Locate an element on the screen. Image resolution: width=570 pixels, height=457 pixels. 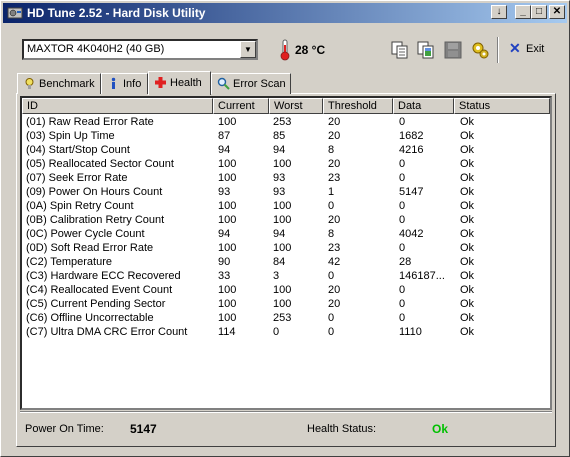
cell-raw-data: 28 is located at coordinates (405, 262).